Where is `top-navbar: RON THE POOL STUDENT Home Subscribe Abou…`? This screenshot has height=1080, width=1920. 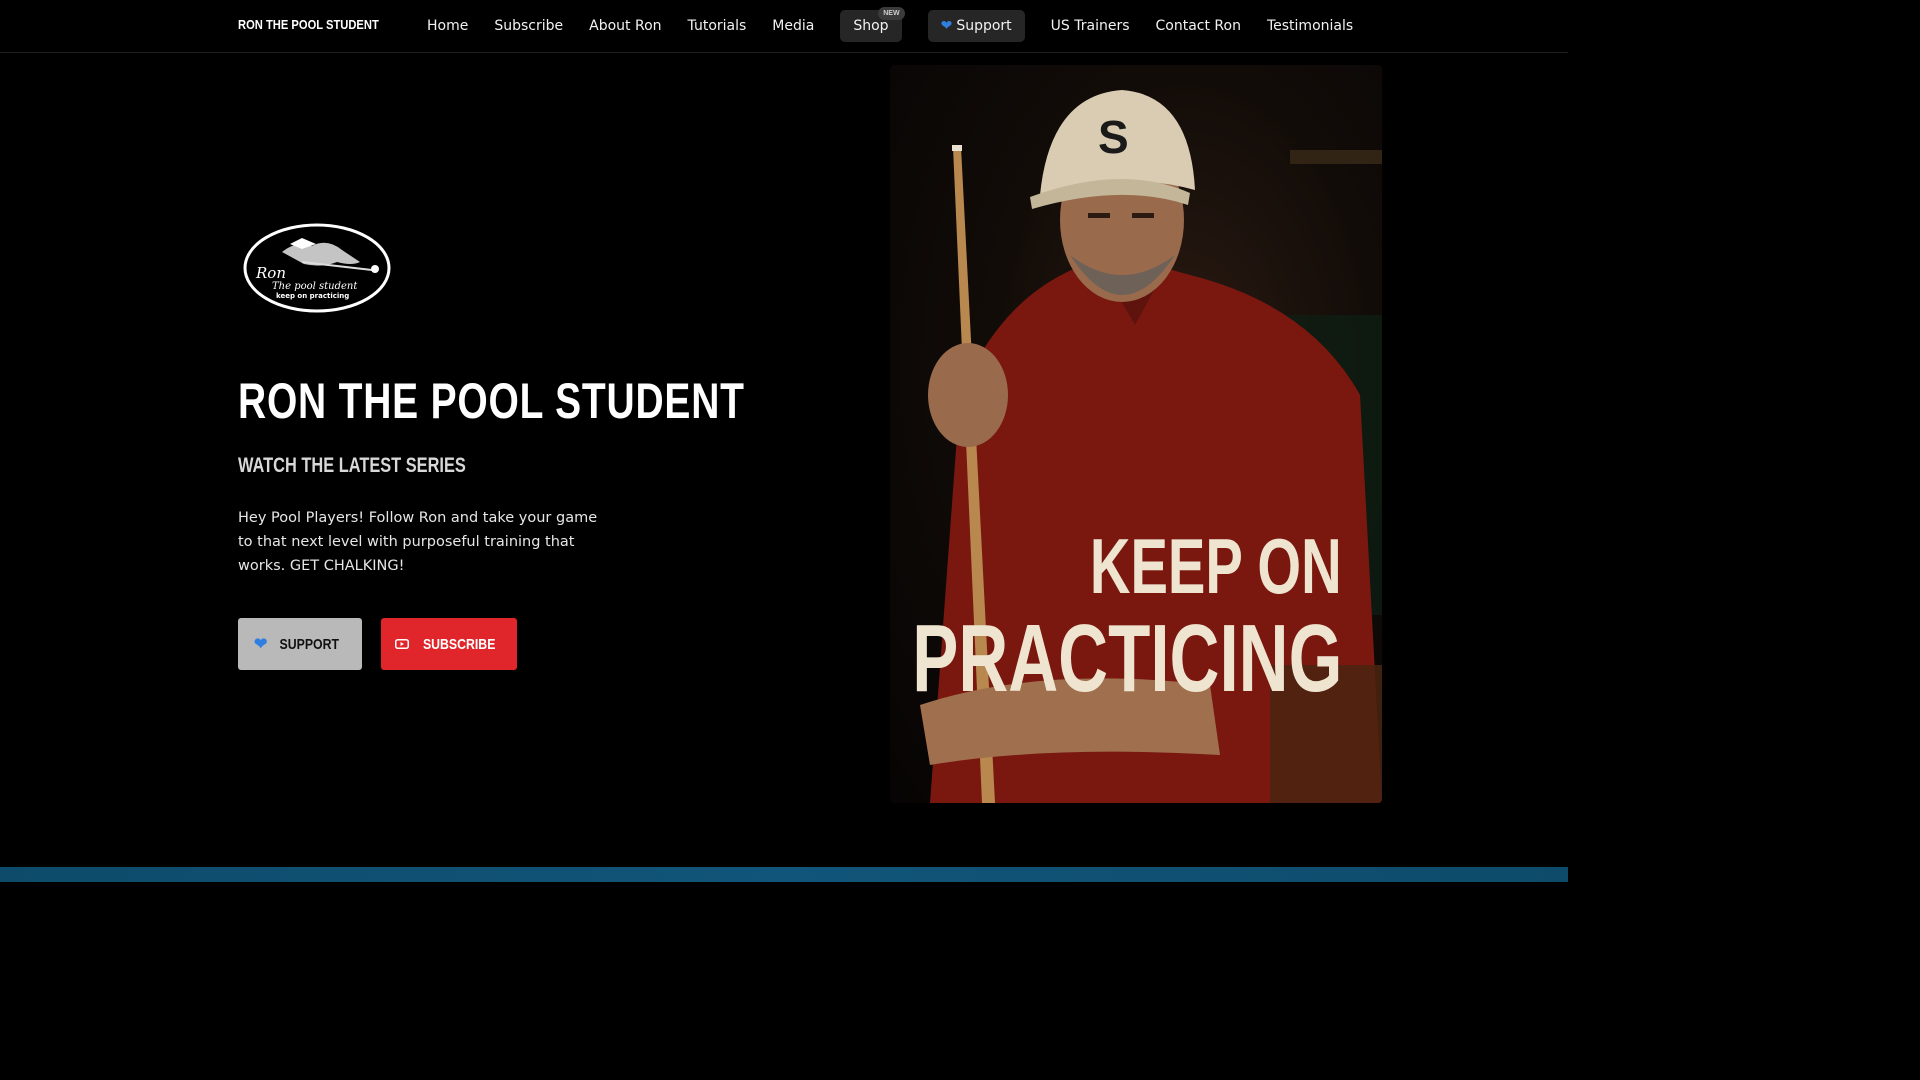
top-navbar: RON THE POOL STUDENT Home Subscribe Abou… is located at coordinates (784, 26).